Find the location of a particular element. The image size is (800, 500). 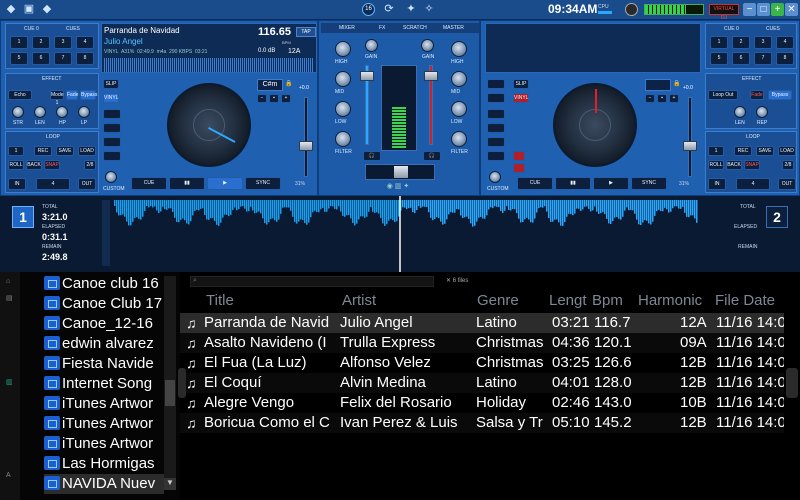

folder-item: Internet Song is located at coordinates (104, 384).